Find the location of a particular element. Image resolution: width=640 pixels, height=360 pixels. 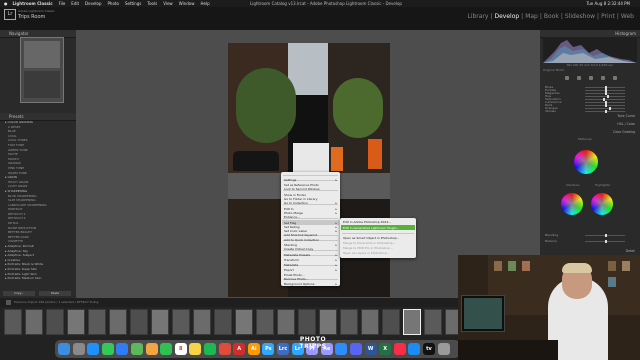

maps-icon is located at coordinates (137, 349).